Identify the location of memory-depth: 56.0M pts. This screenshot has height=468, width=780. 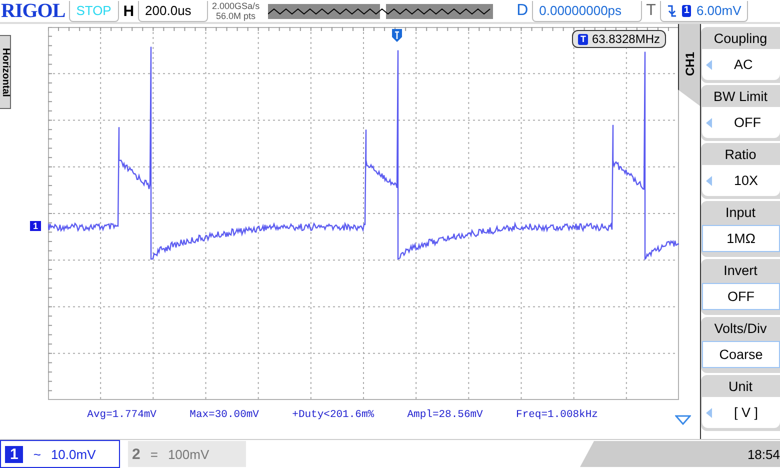
(236, 16).